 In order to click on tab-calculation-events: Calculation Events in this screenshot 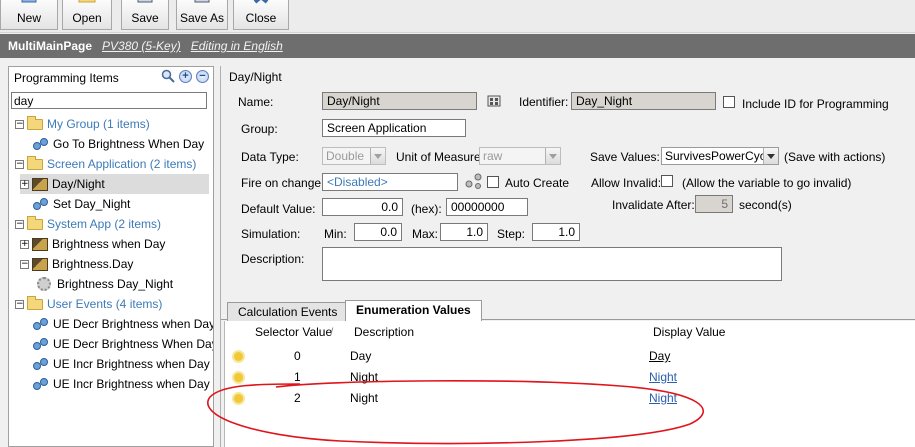, I will do `click(288, 311)`.